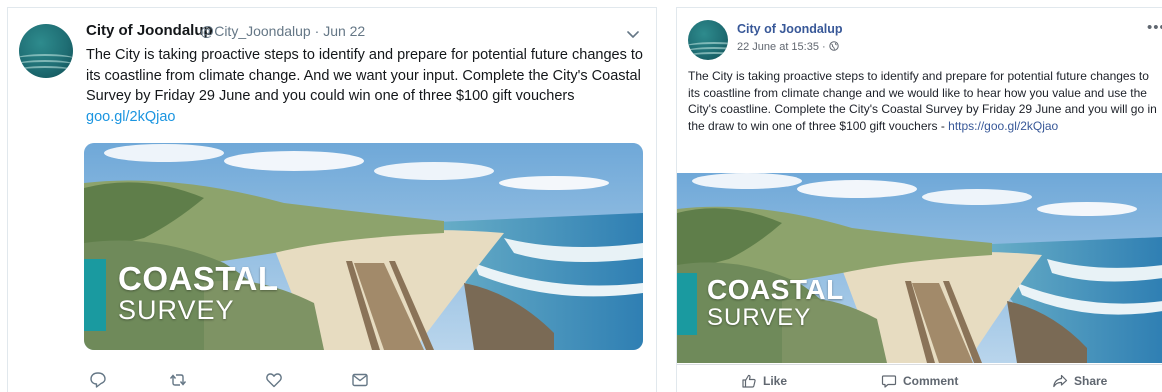 This screenshot has height=392, width=1162. I want to click on more-options-icon: •••, so click(1154, 27).